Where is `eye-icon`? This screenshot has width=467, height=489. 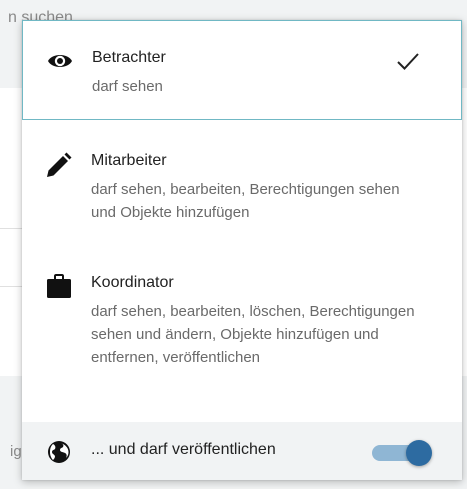 eye-icon is located at coordinates (60, 61).